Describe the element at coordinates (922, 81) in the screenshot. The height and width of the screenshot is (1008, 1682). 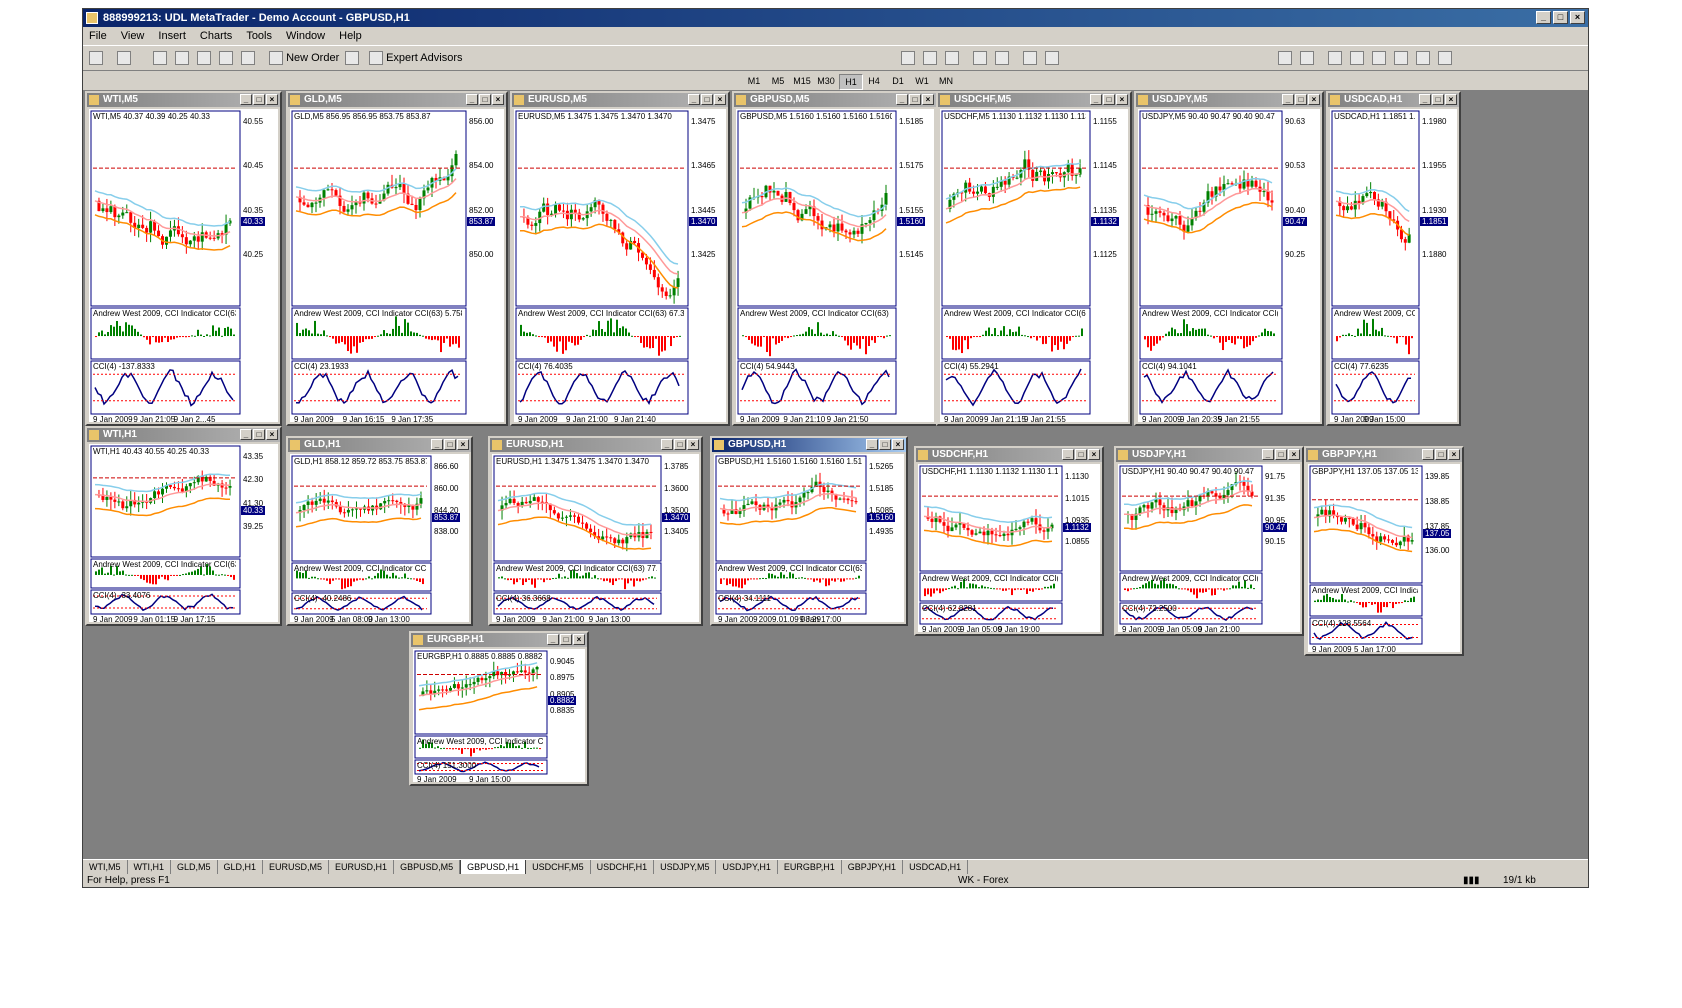
I see `timeframe-w1: W1` at that location.